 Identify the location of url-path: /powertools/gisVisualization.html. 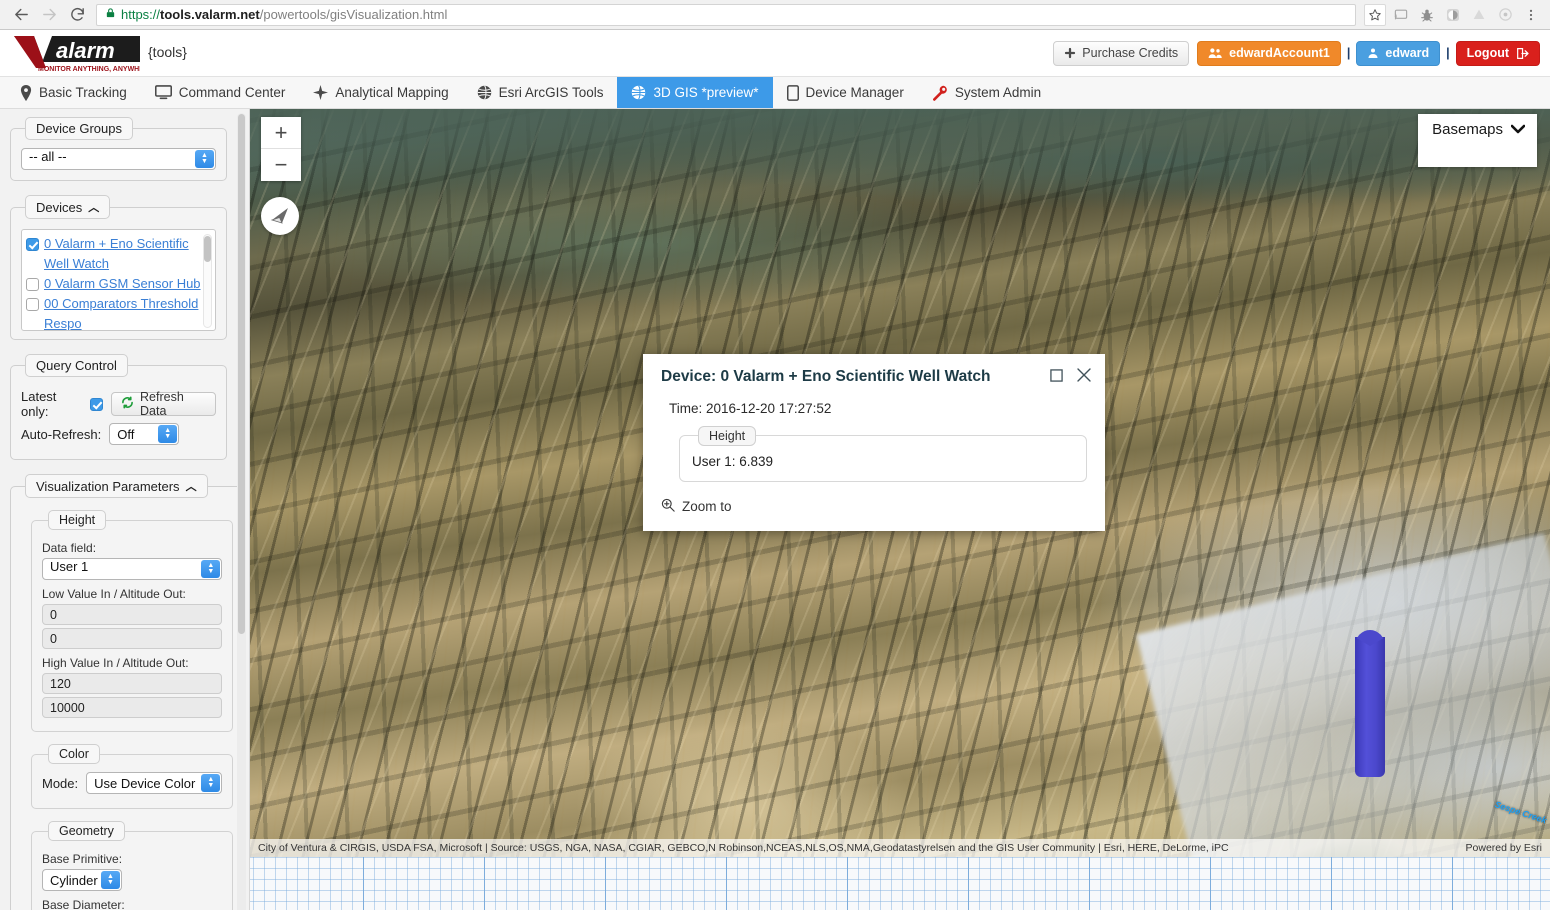
(353, 14).